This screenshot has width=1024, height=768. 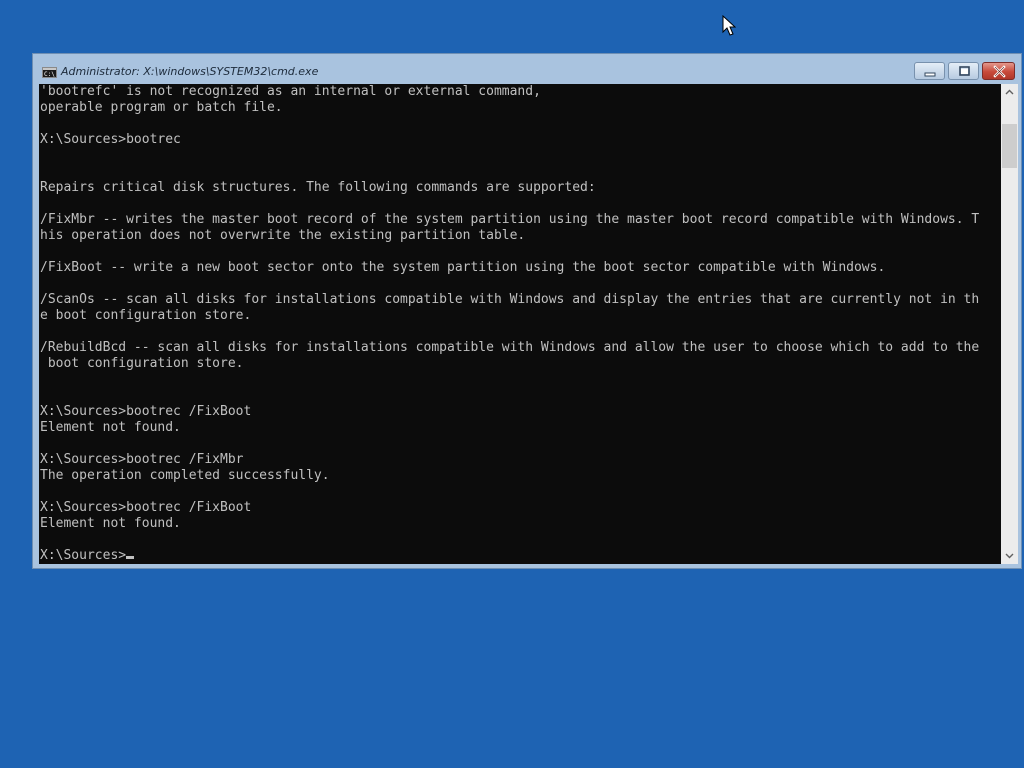 What do you see at coordinates (83, 555) in the screenshot?
I see `command-prompt: X:\Sources>` at bounding box center [83, 555].